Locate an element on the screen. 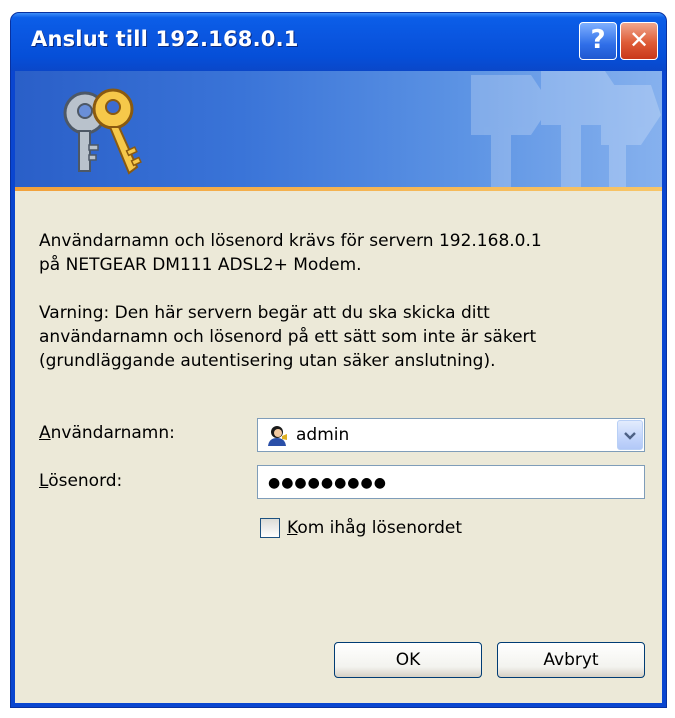  chevron-down-icon is located at coordinates (630, 436).